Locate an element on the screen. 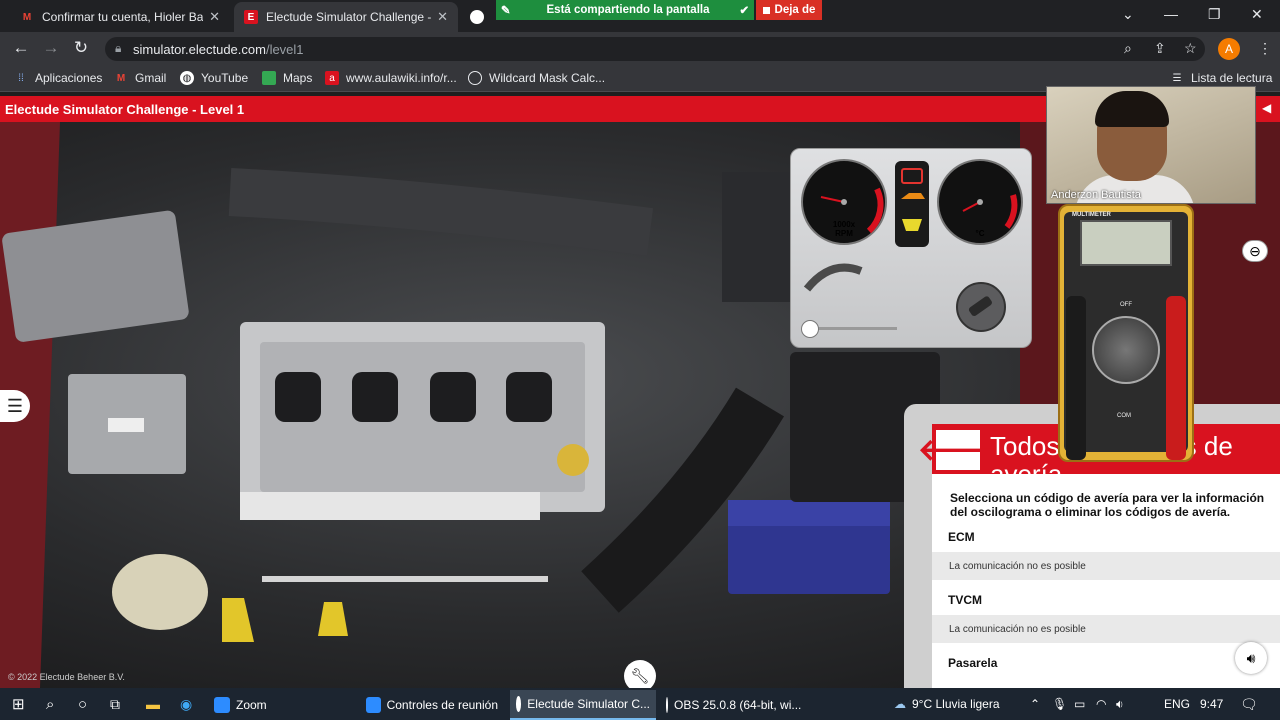 This screenshot has width=1280, height=720. cloud-rain-icon: ☁ is located at coordinates (900, 704).